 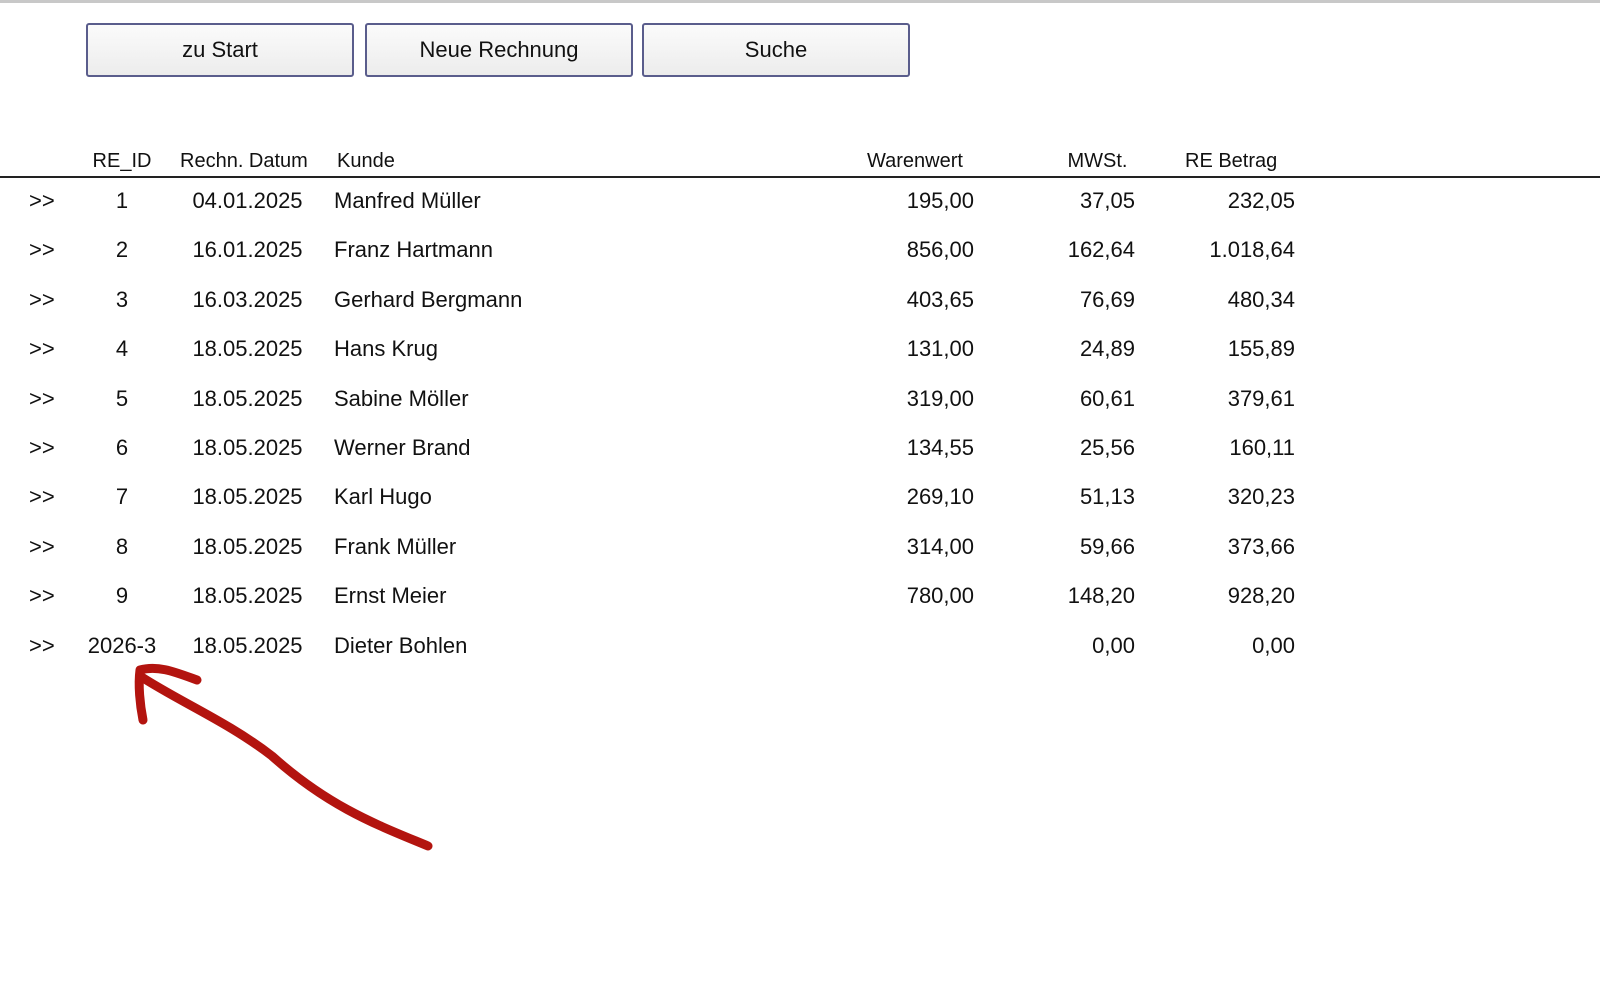 What do you see at coordinates (940, 596) in the screenshot?
I see `cell-goods-value: 780,00` at bounding box center [940, 596].